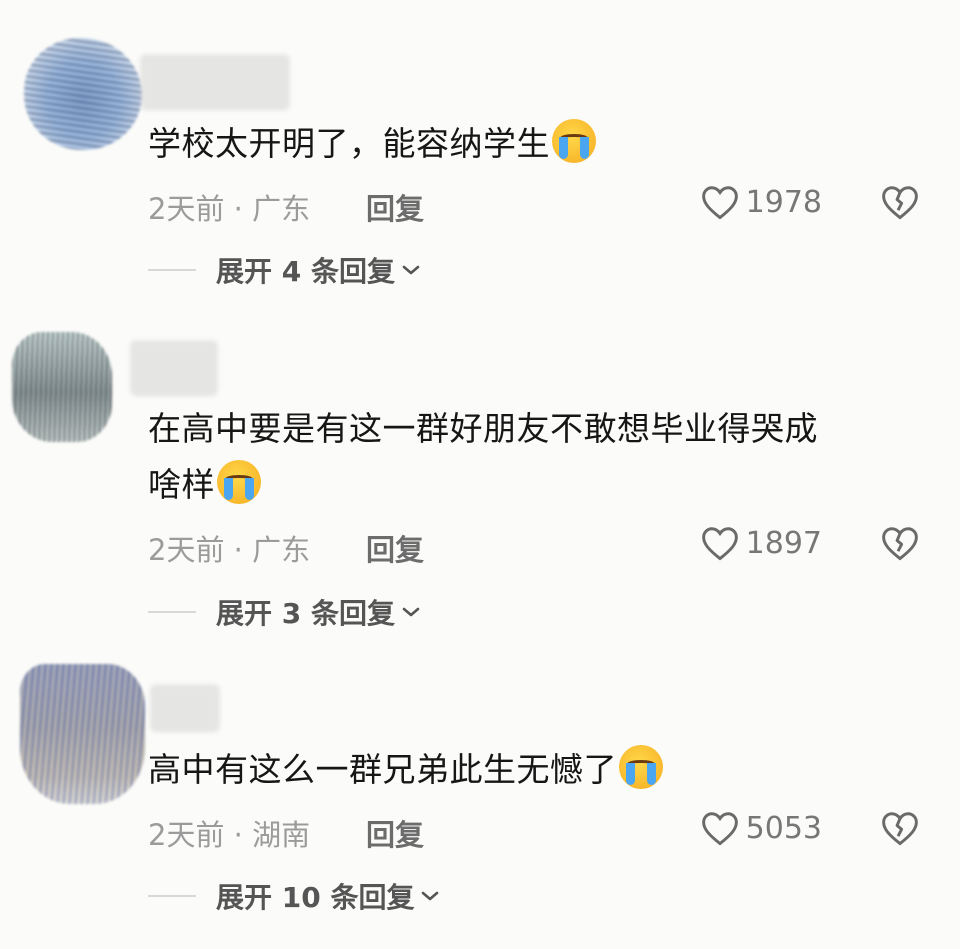  I want to click on like-count: 1897, so click(783, 543).